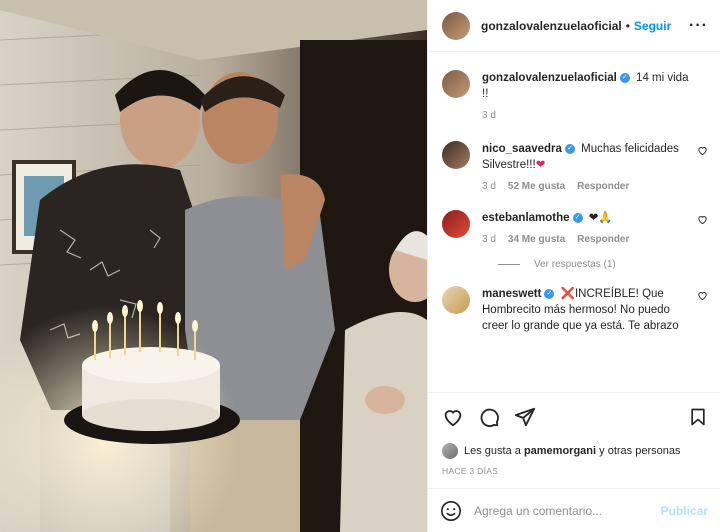 The width and height of the screenshot is (720, 532). What do you see at coordinates (526, 218) in the screenshot?
I see `comment-username: estebanlamothe` at bounding box center [526, 218].